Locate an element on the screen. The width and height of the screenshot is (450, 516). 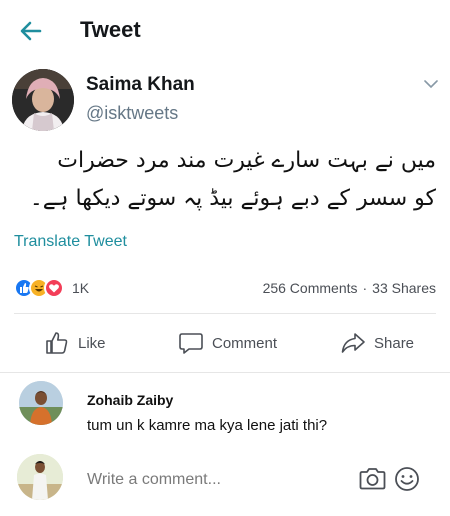
author-avatar is located at coordinates (43, 100).